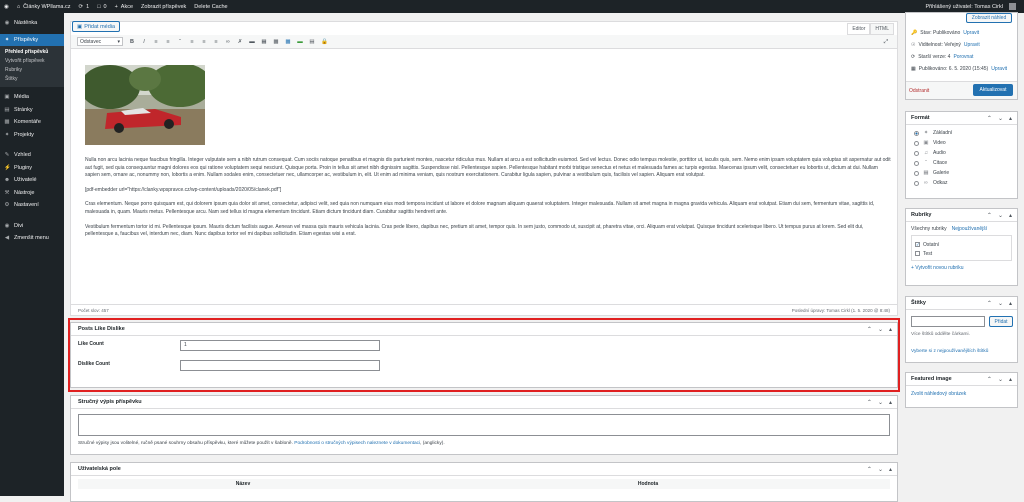  Describe the element at coordinates (882, 29) in the screenshot. I see `tab-text: HTML` at that location.